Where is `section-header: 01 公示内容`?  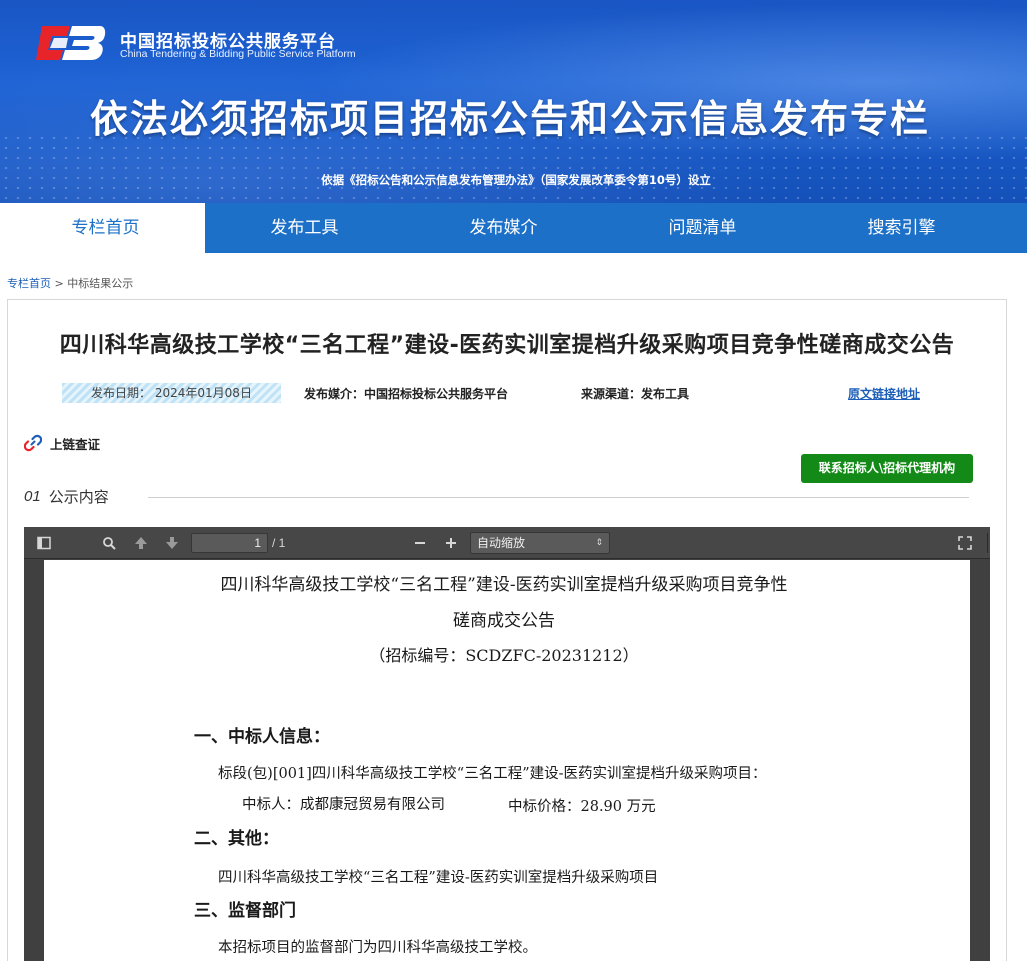 section-header: 01 公示内容 is located at coordinates (66, 496).